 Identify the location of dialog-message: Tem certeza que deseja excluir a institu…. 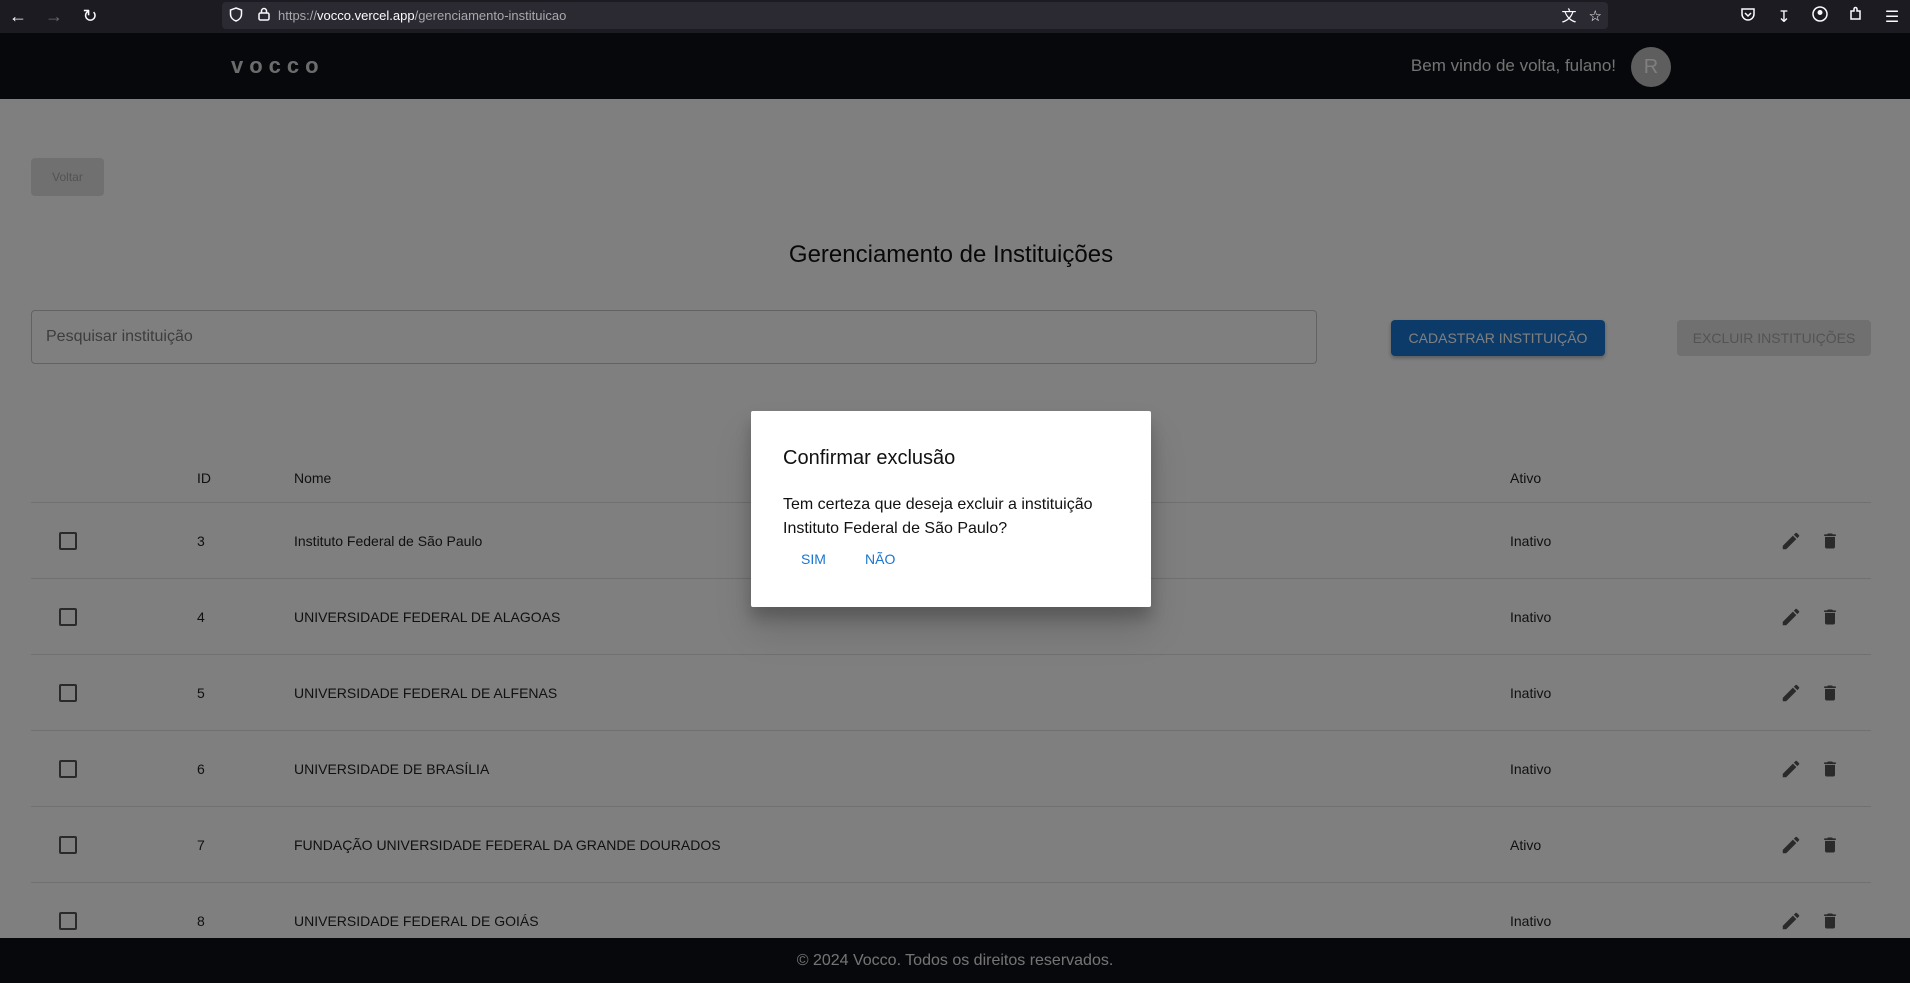
(938, 516).